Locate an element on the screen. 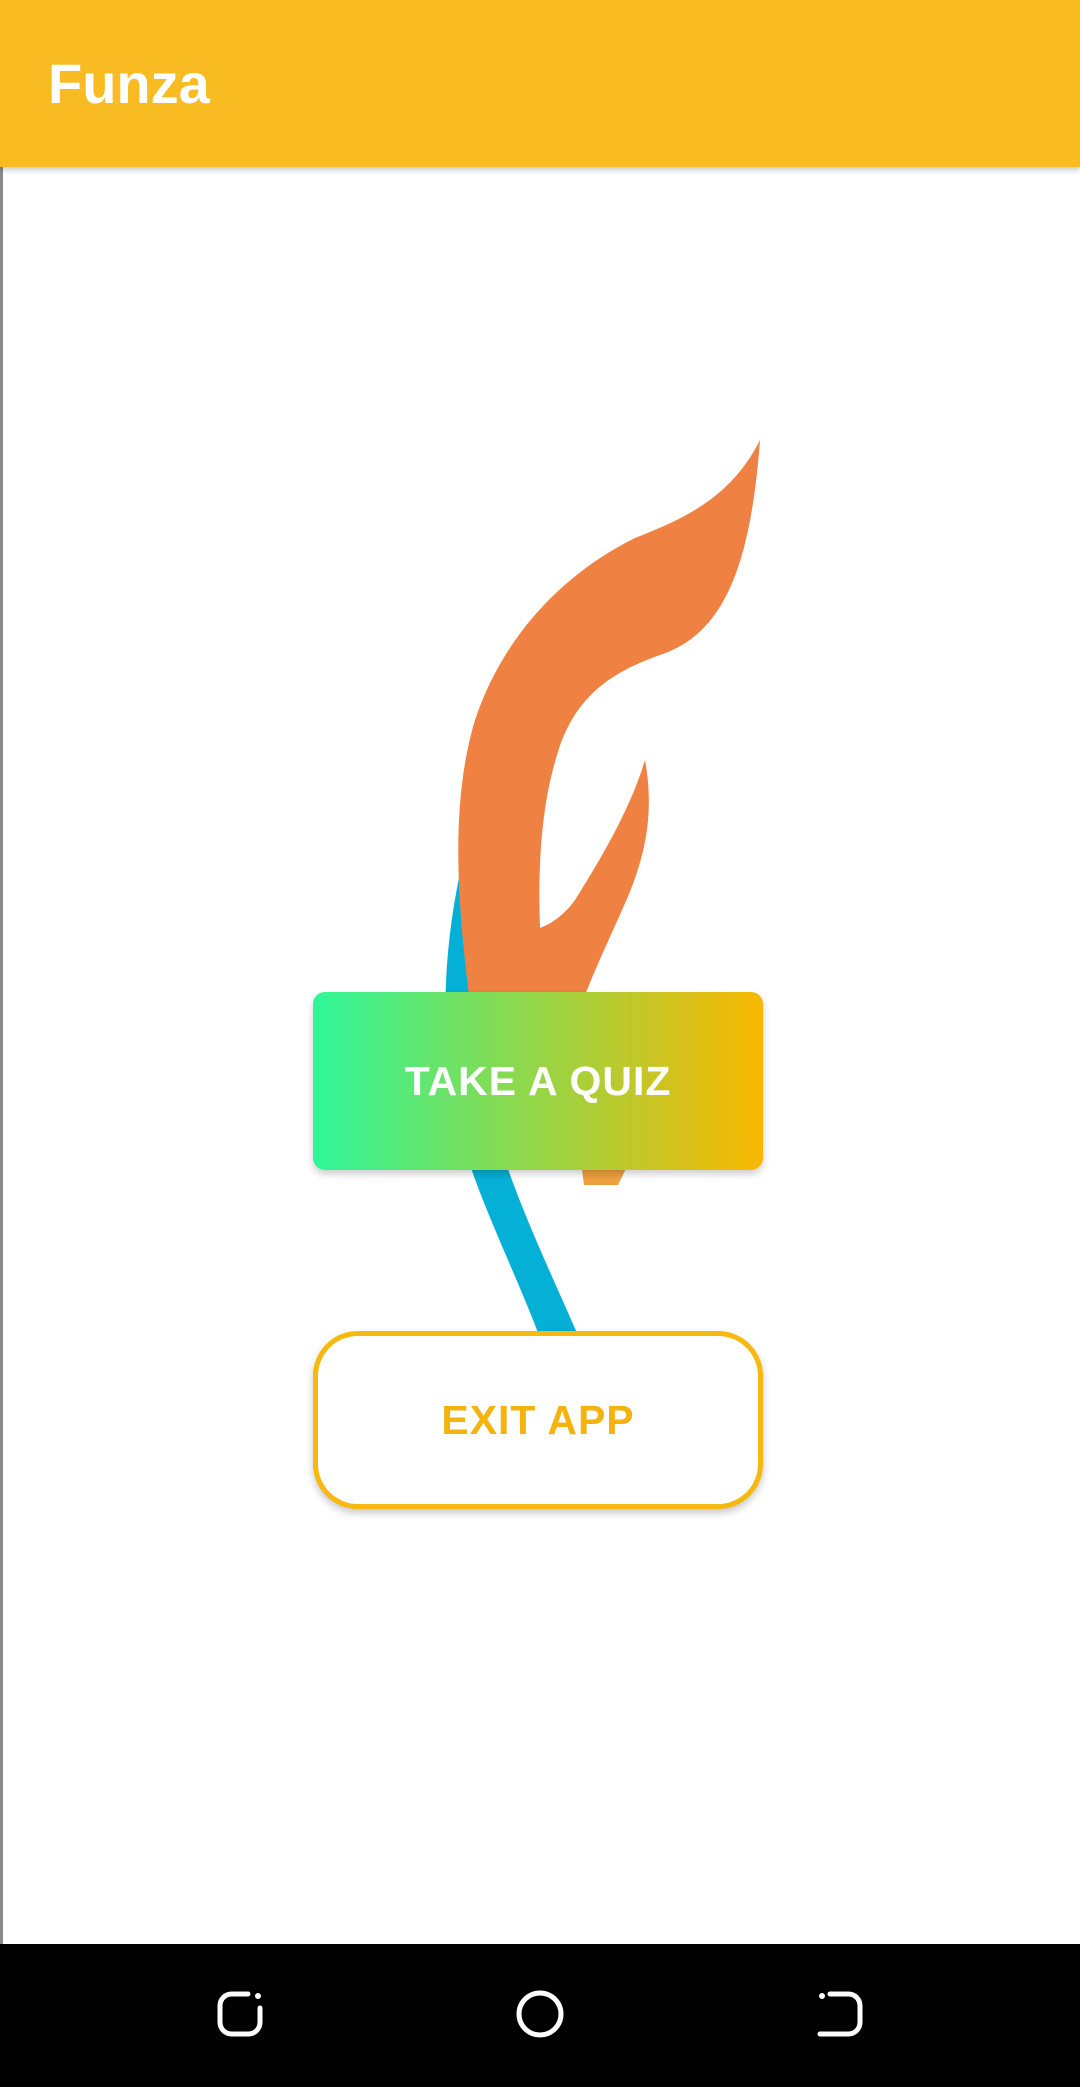 This screenshot has height=2087, width=1080. recent-apps-icon is located at coordinates (240, 2014).